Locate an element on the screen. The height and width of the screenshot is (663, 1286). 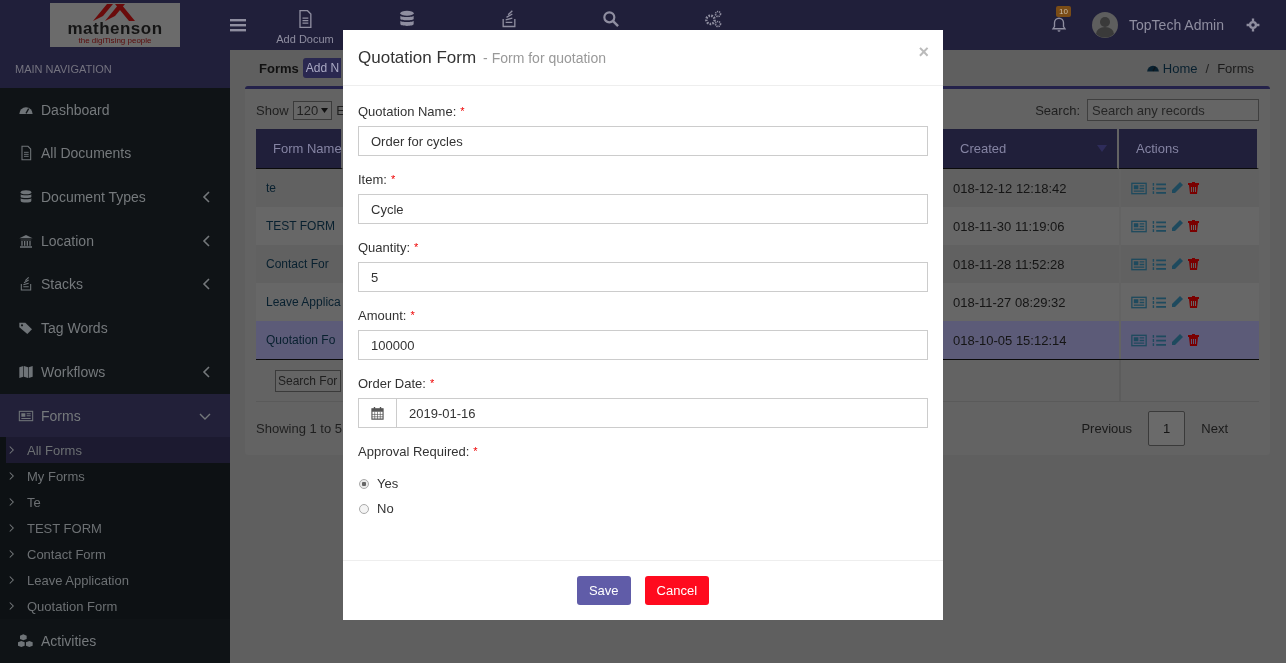
search-label: Search: is located at coordinates (1057, 110).